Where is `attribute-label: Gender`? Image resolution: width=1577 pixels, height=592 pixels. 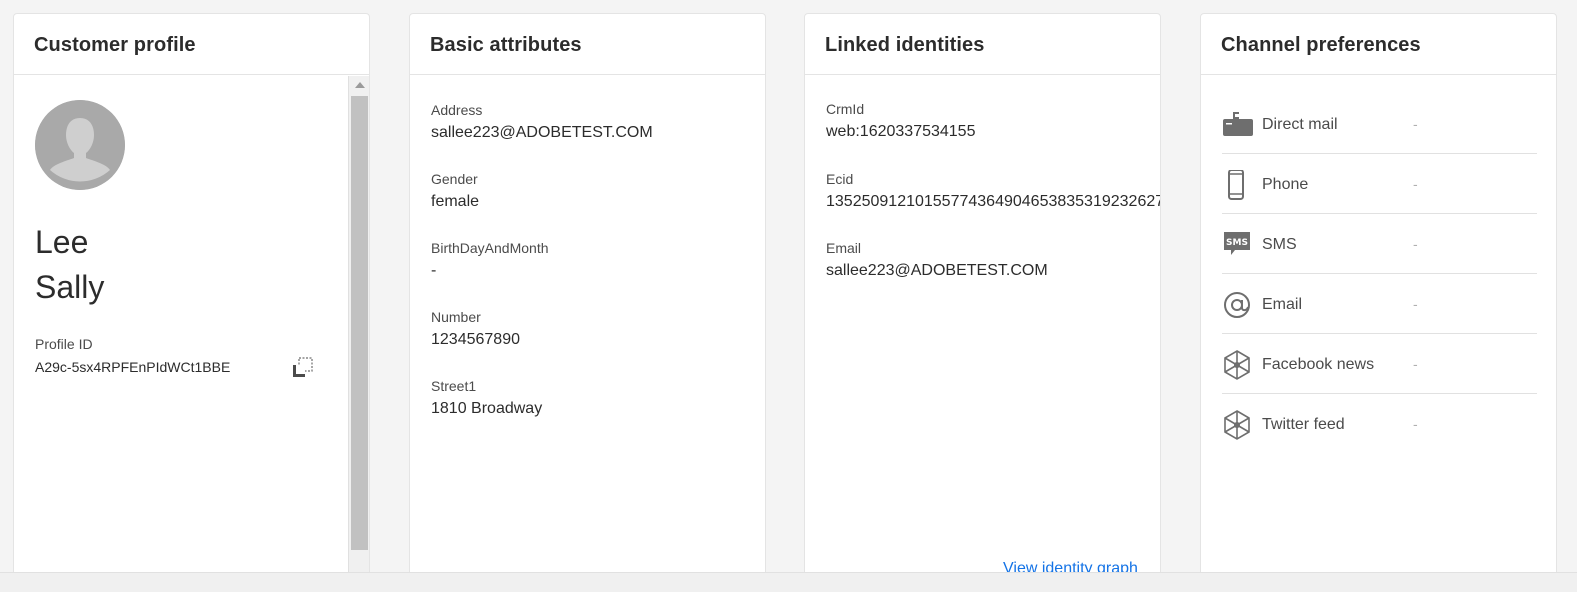 attribute-label: Gender is located at coordinates (454, 179).